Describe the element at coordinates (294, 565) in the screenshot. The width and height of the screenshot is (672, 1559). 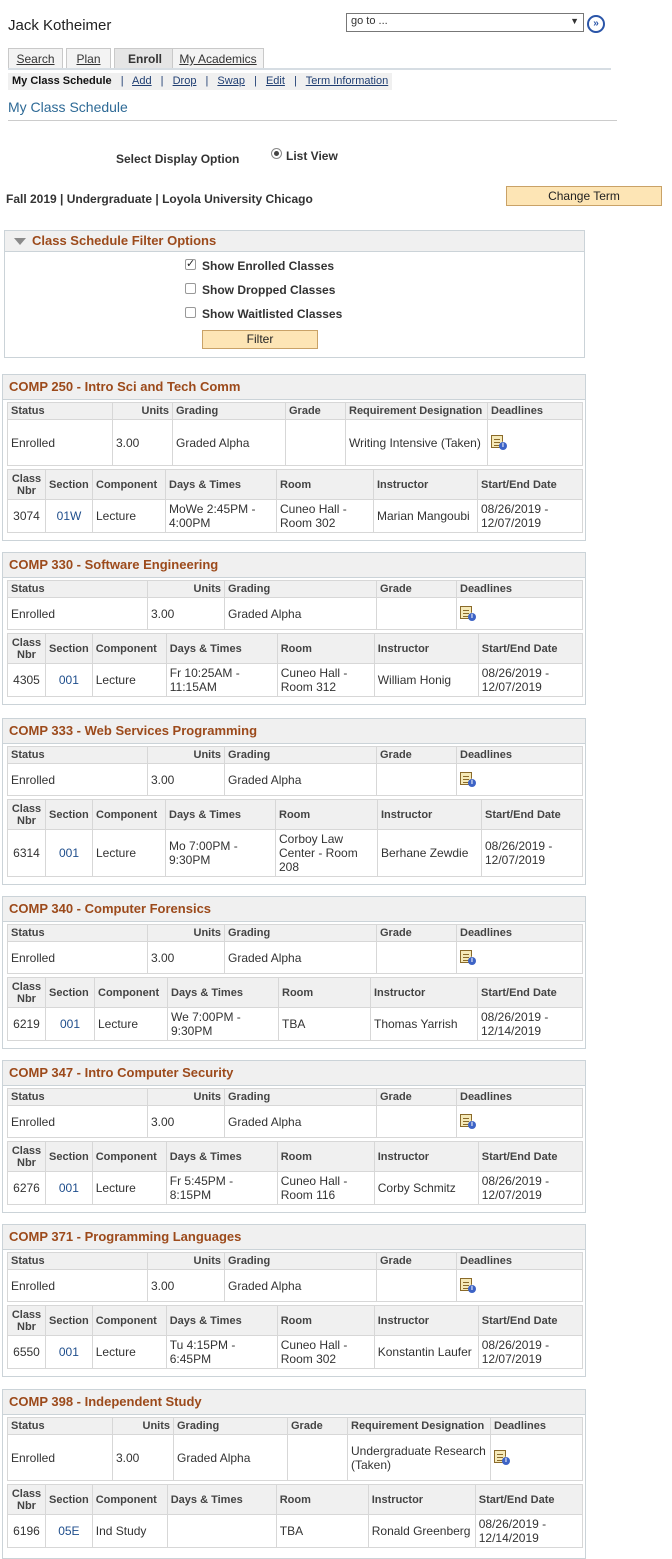
I see `course-title: COMP 330 - Software Engineering` at that location.